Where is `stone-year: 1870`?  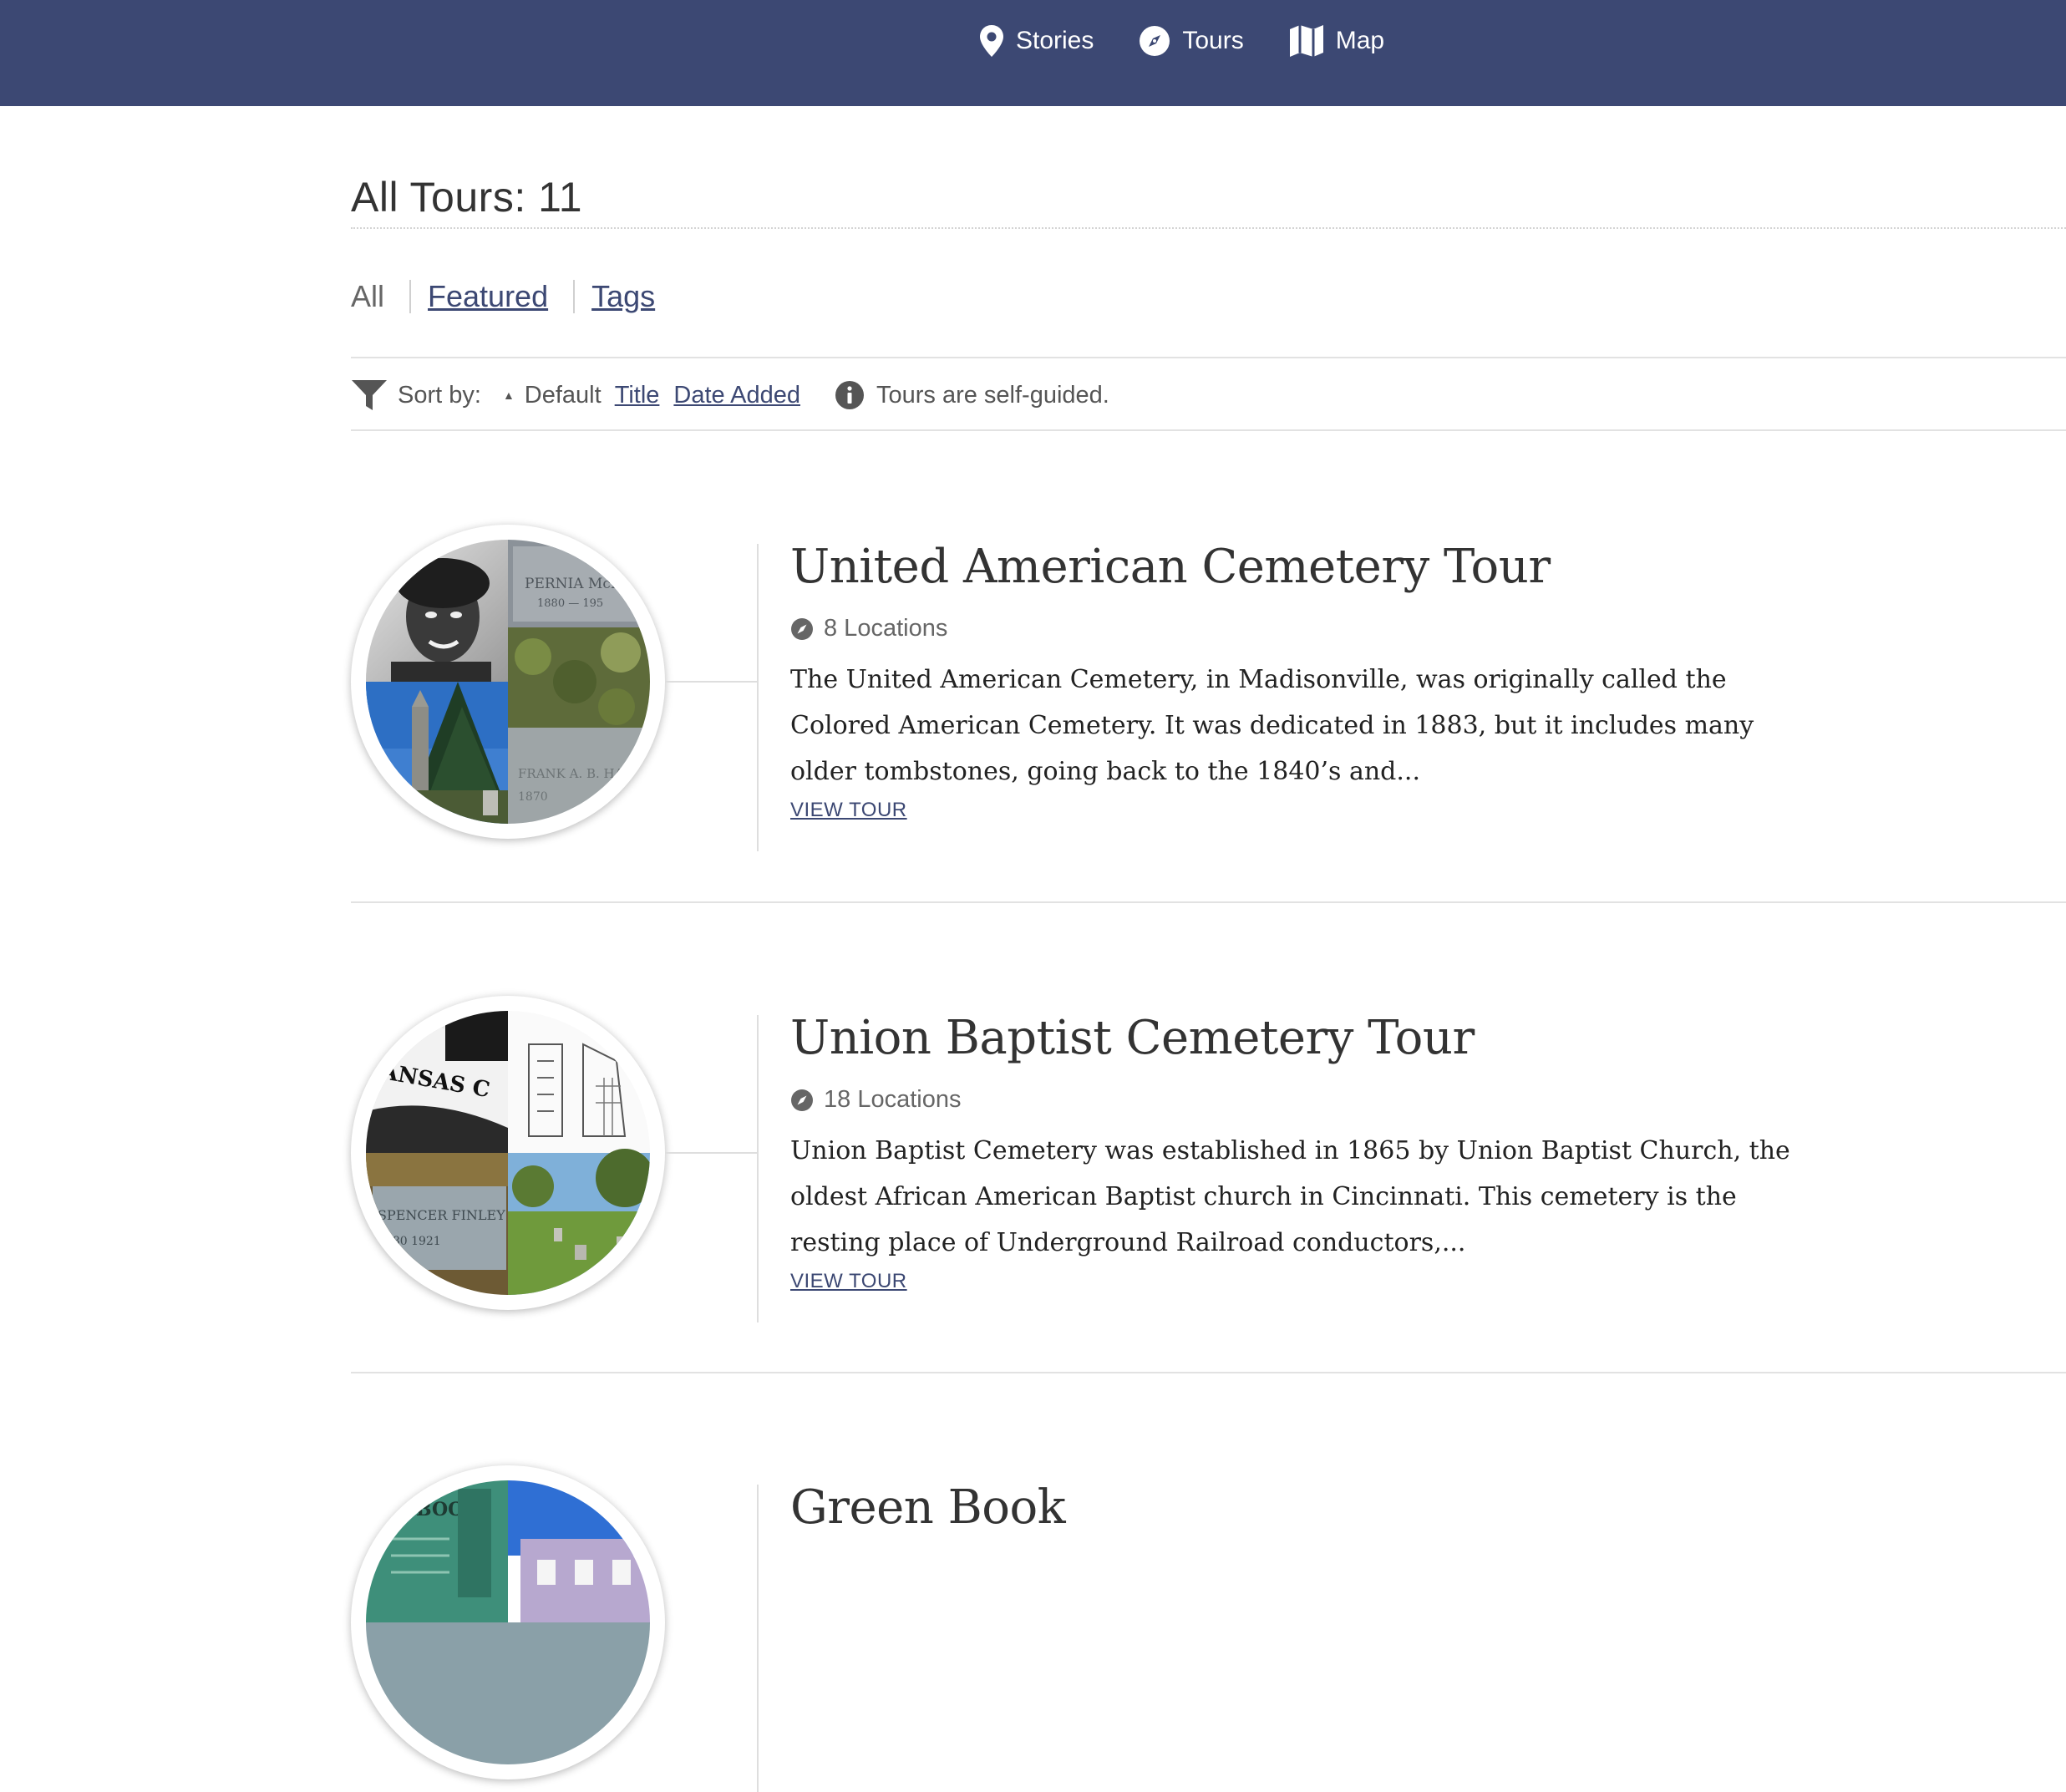 stone-year: 1870 is located at coordinates (533, 797).